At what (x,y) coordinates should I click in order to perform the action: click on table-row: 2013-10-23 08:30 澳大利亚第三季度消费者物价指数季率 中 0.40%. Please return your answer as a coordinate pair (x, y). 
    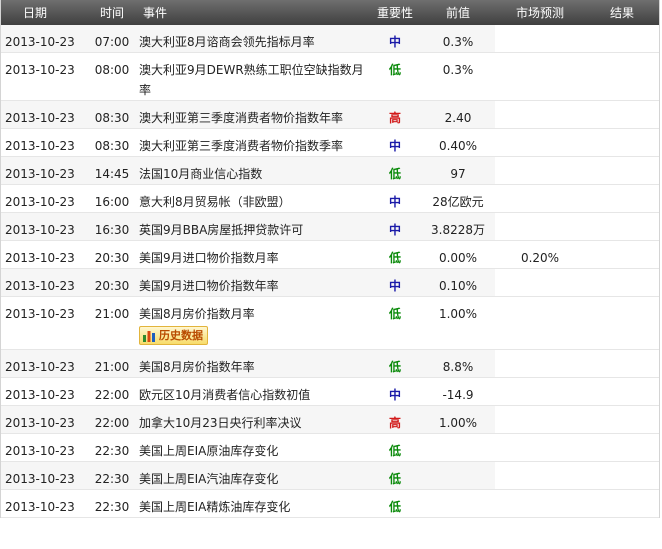
    Looking at the image, I should click on (330, 143).